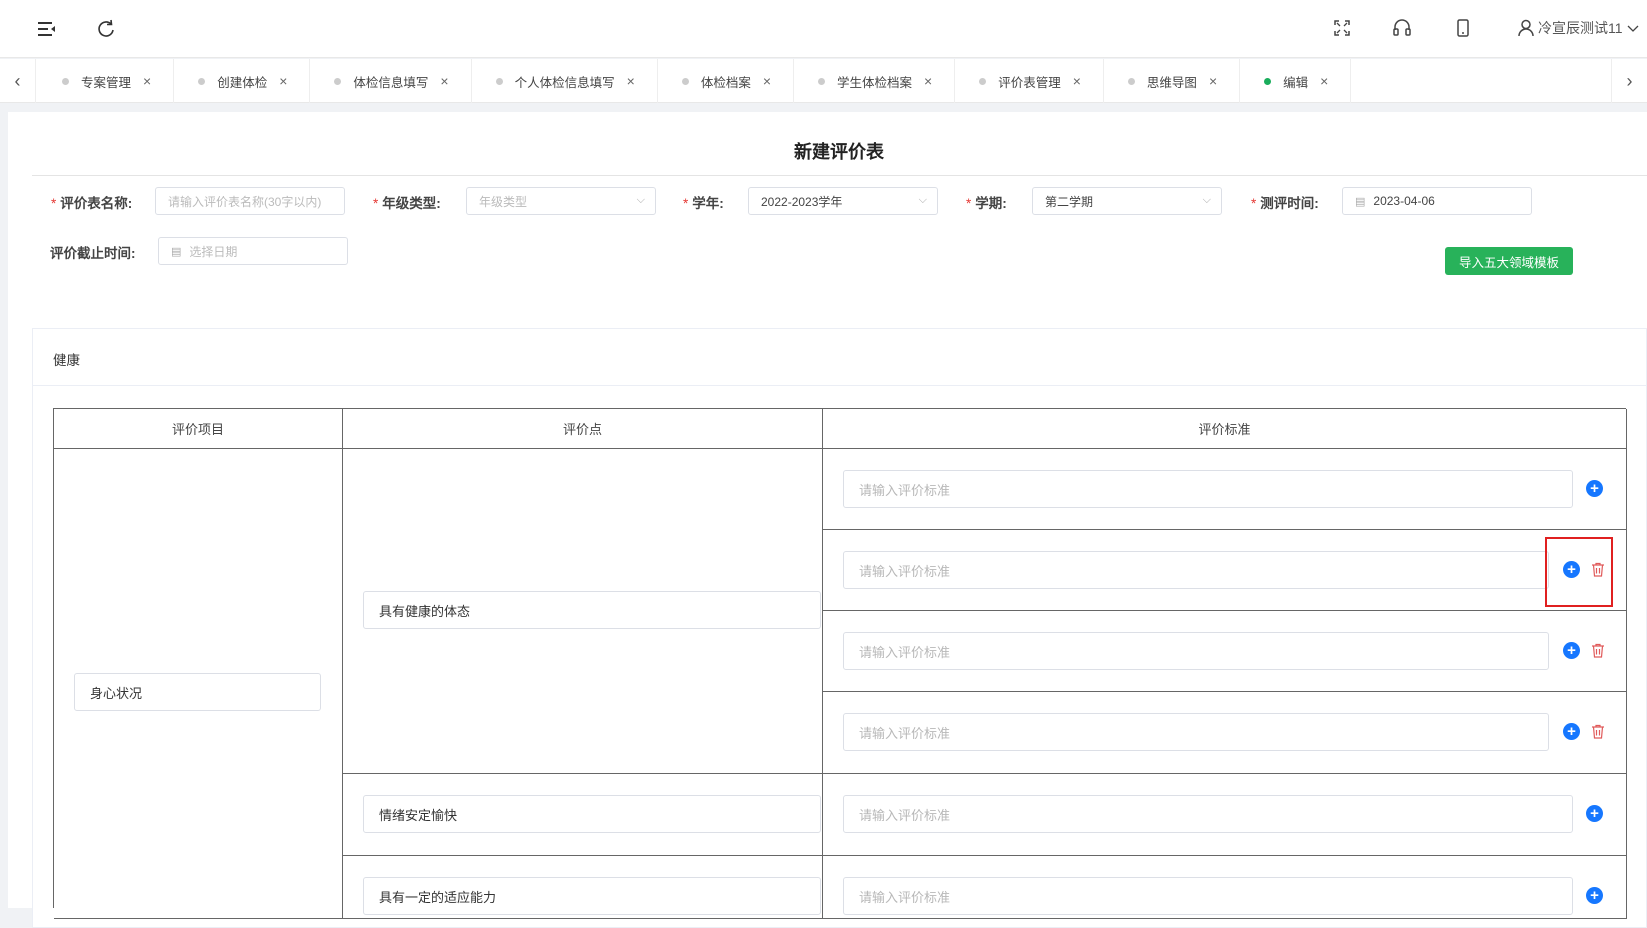  Describe the element at coordinates (839, 357) in the screenshot. I see `section-header: 健康` at that location.